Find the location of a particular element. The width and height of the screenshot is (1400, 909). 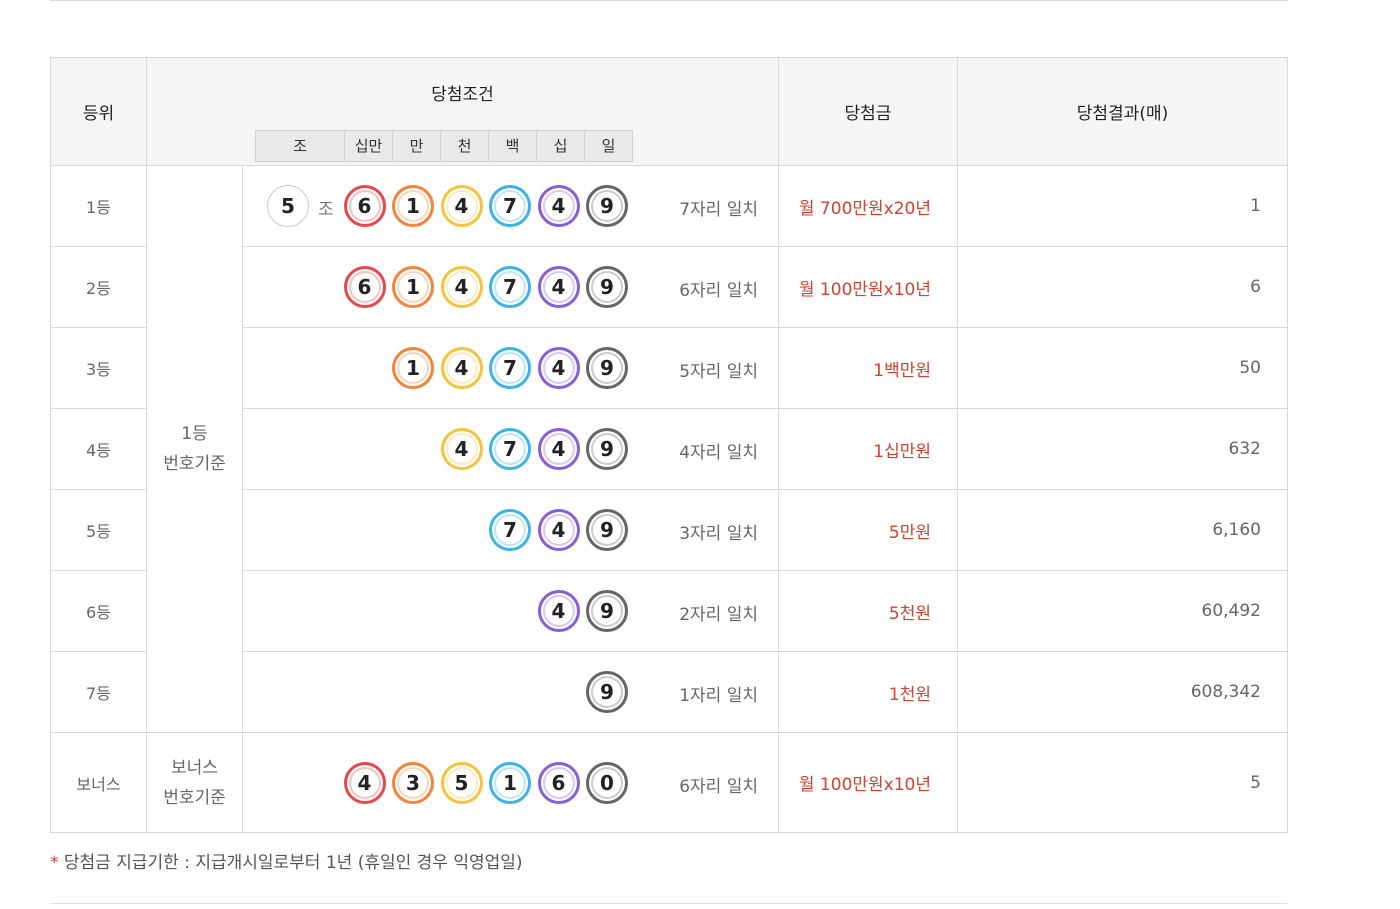

prize-cell: 5천원 is located at coordinates (868, 611).